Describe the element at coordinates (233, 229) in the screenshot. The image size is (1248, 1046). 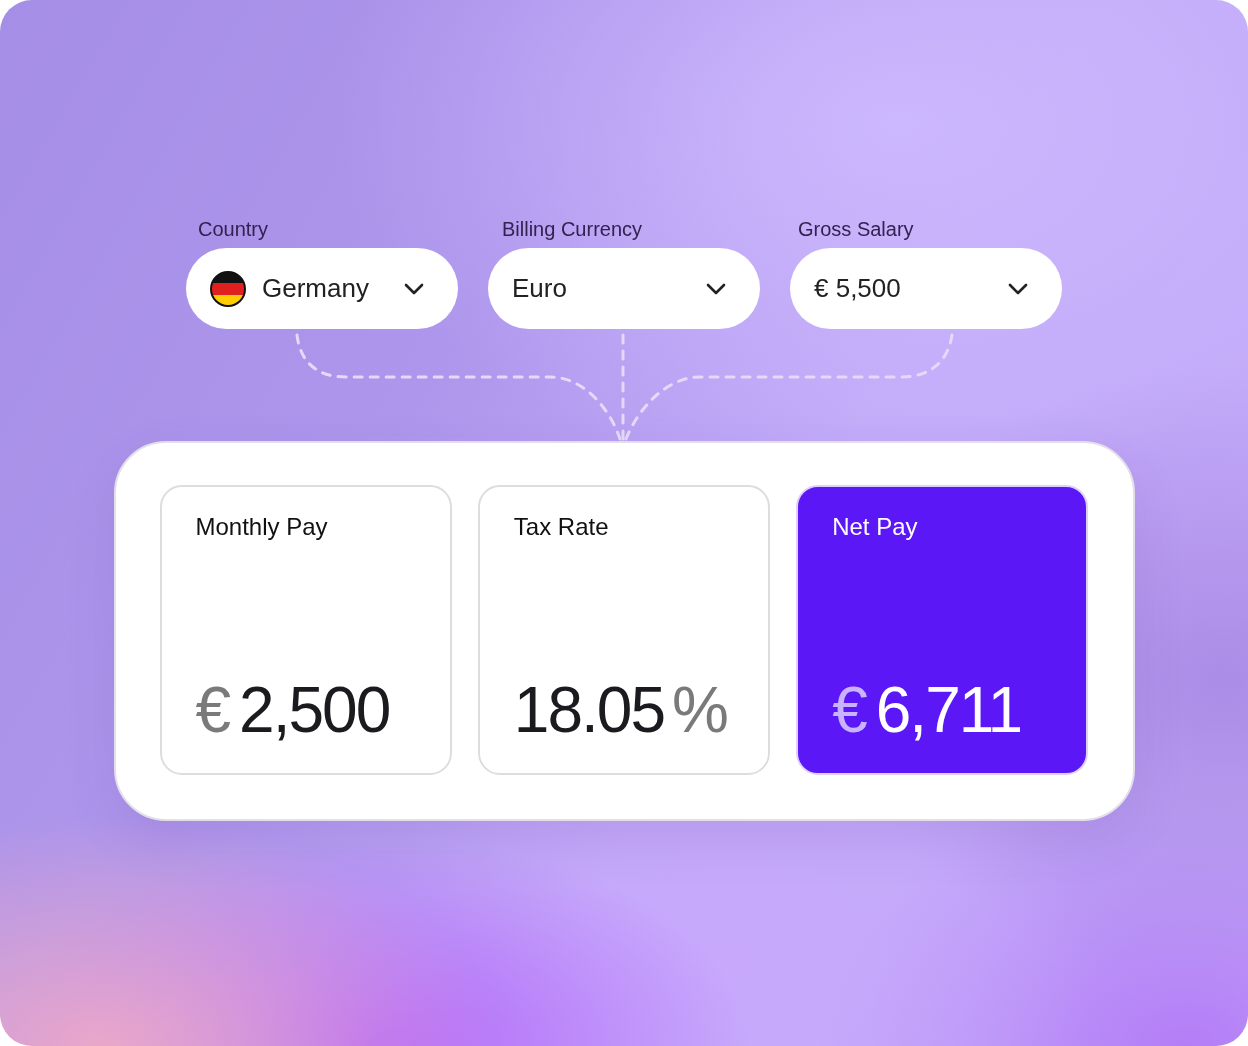
I see `field-label: Country` at that location.